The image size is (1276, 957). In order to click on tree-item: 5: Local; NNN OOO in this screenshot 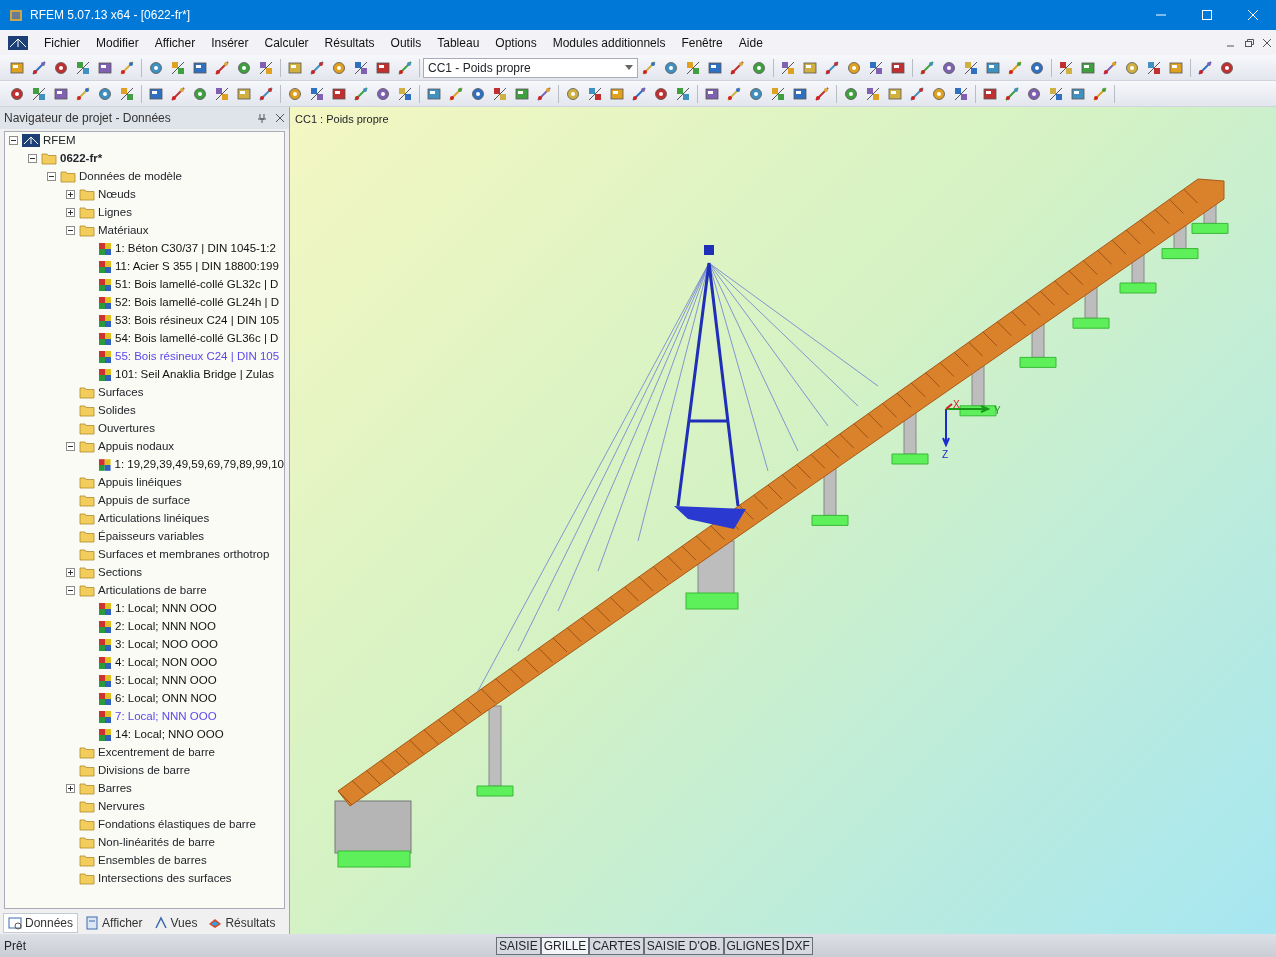, I will do `click(164, 681)`.